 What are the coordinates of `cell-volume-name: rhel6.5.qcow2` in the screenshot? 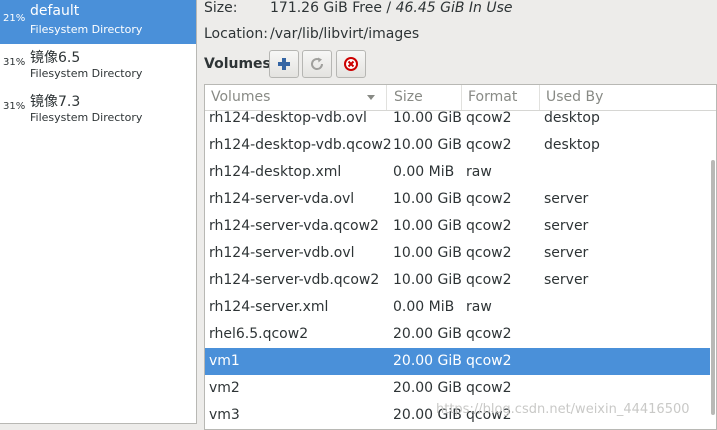 It's located at (259, 334).